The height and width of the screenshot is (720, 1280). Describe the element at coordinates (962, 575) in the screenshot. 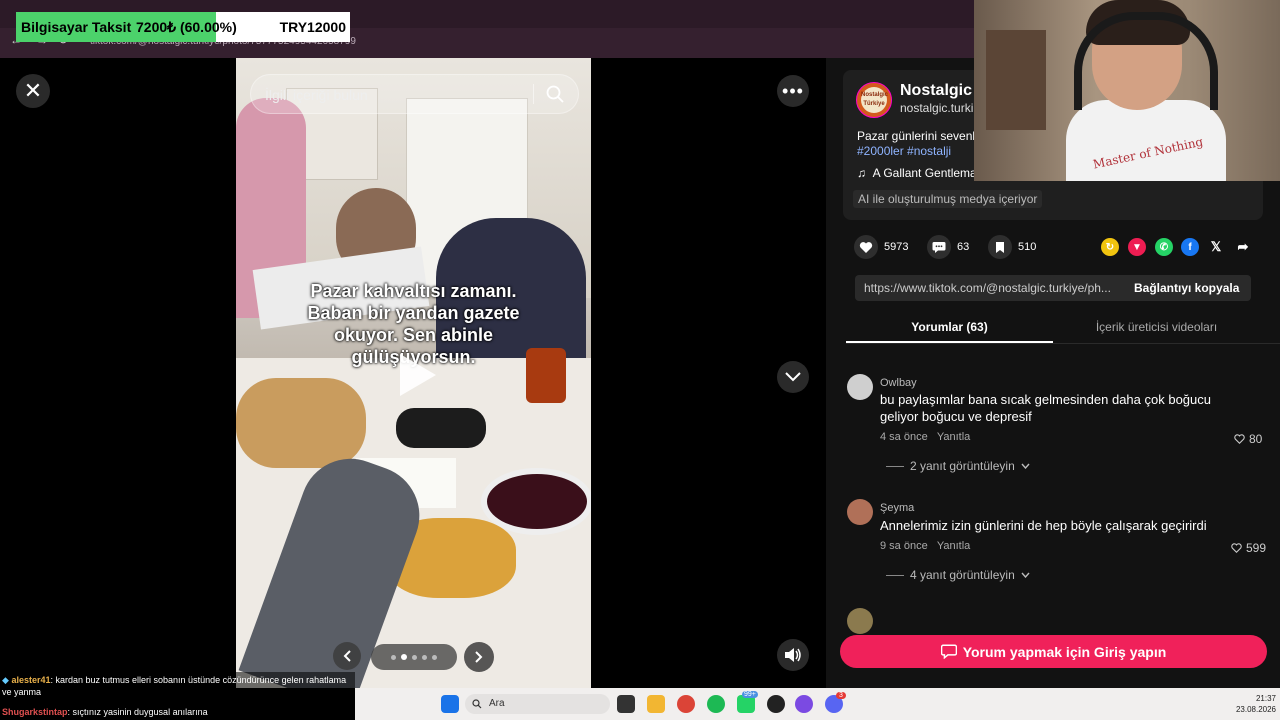

I see `view-replies-label: 4 yanıt görüntüleyin` at that location.